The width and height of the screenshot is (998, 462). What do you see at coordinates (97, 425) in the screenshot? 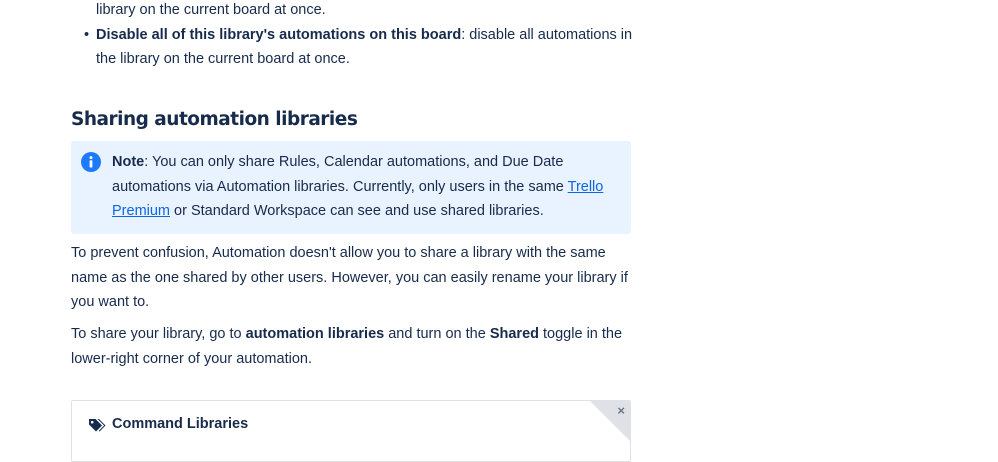
I see `tags-icon` at bounding box center [97, 425].